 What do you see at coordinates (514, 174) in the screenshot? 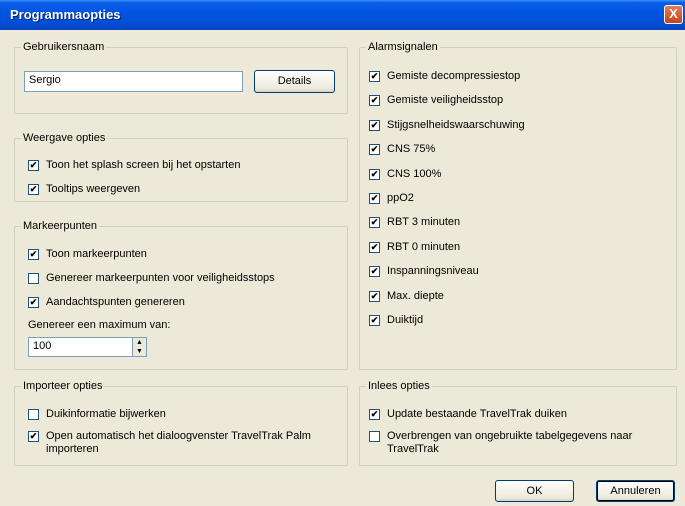
I see `checkbox-row: CNS 100%` at bounding box center [514, 174].